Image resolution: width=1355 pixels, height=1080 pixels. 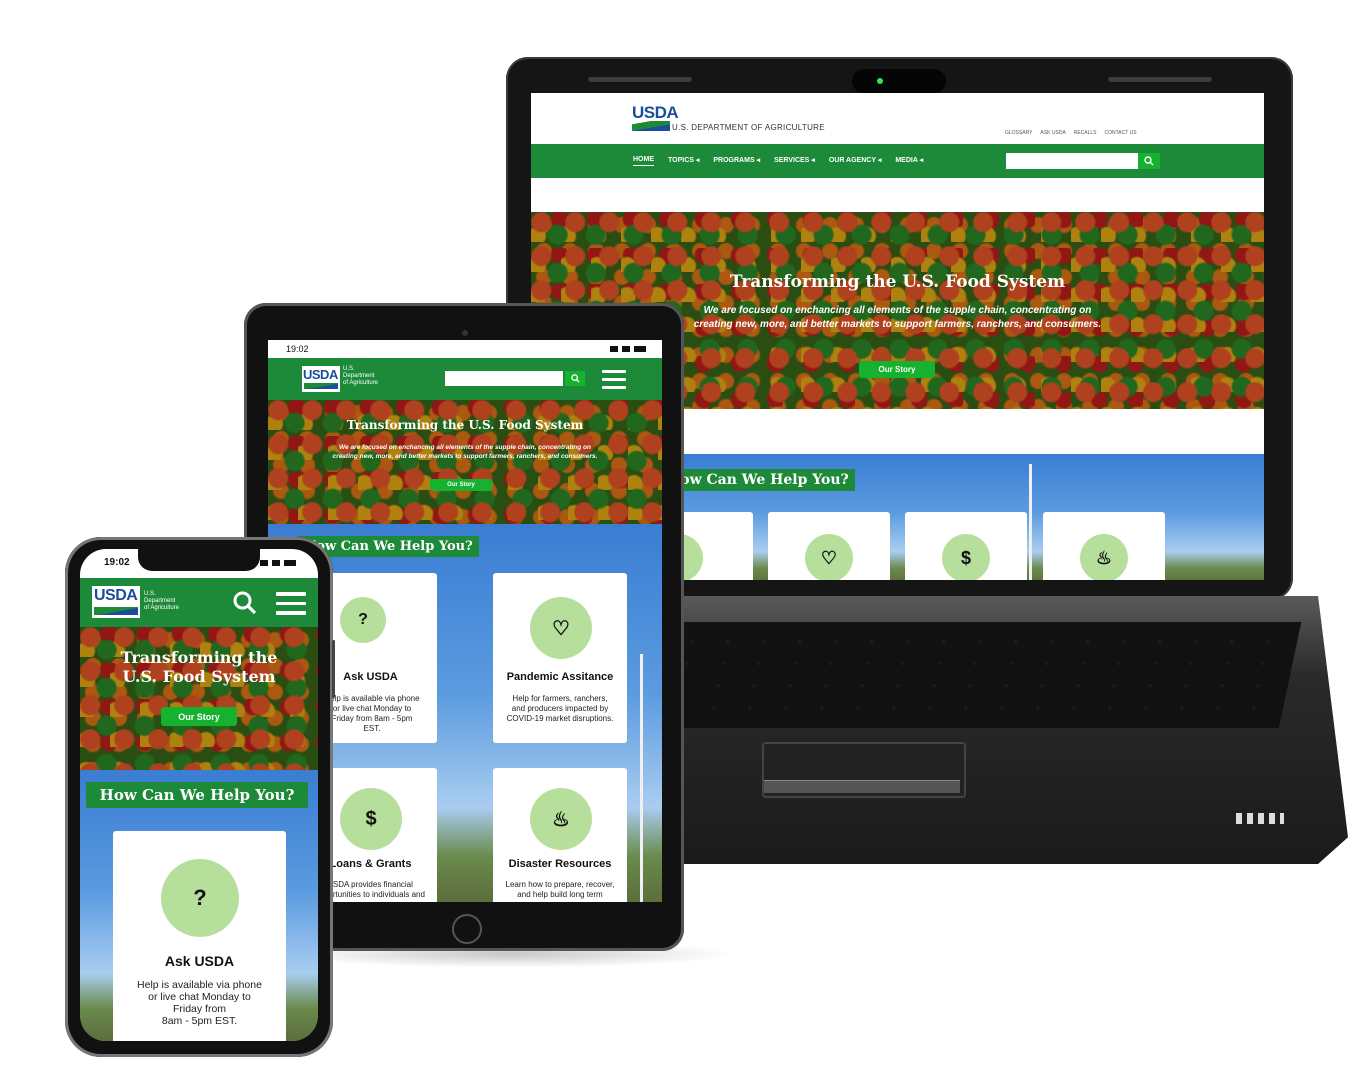 What do you see at coordinates (1018, 133) in the screenshot?
I see `util-link-glossary: GLOSSARY` at bounding box center [1018, 133].